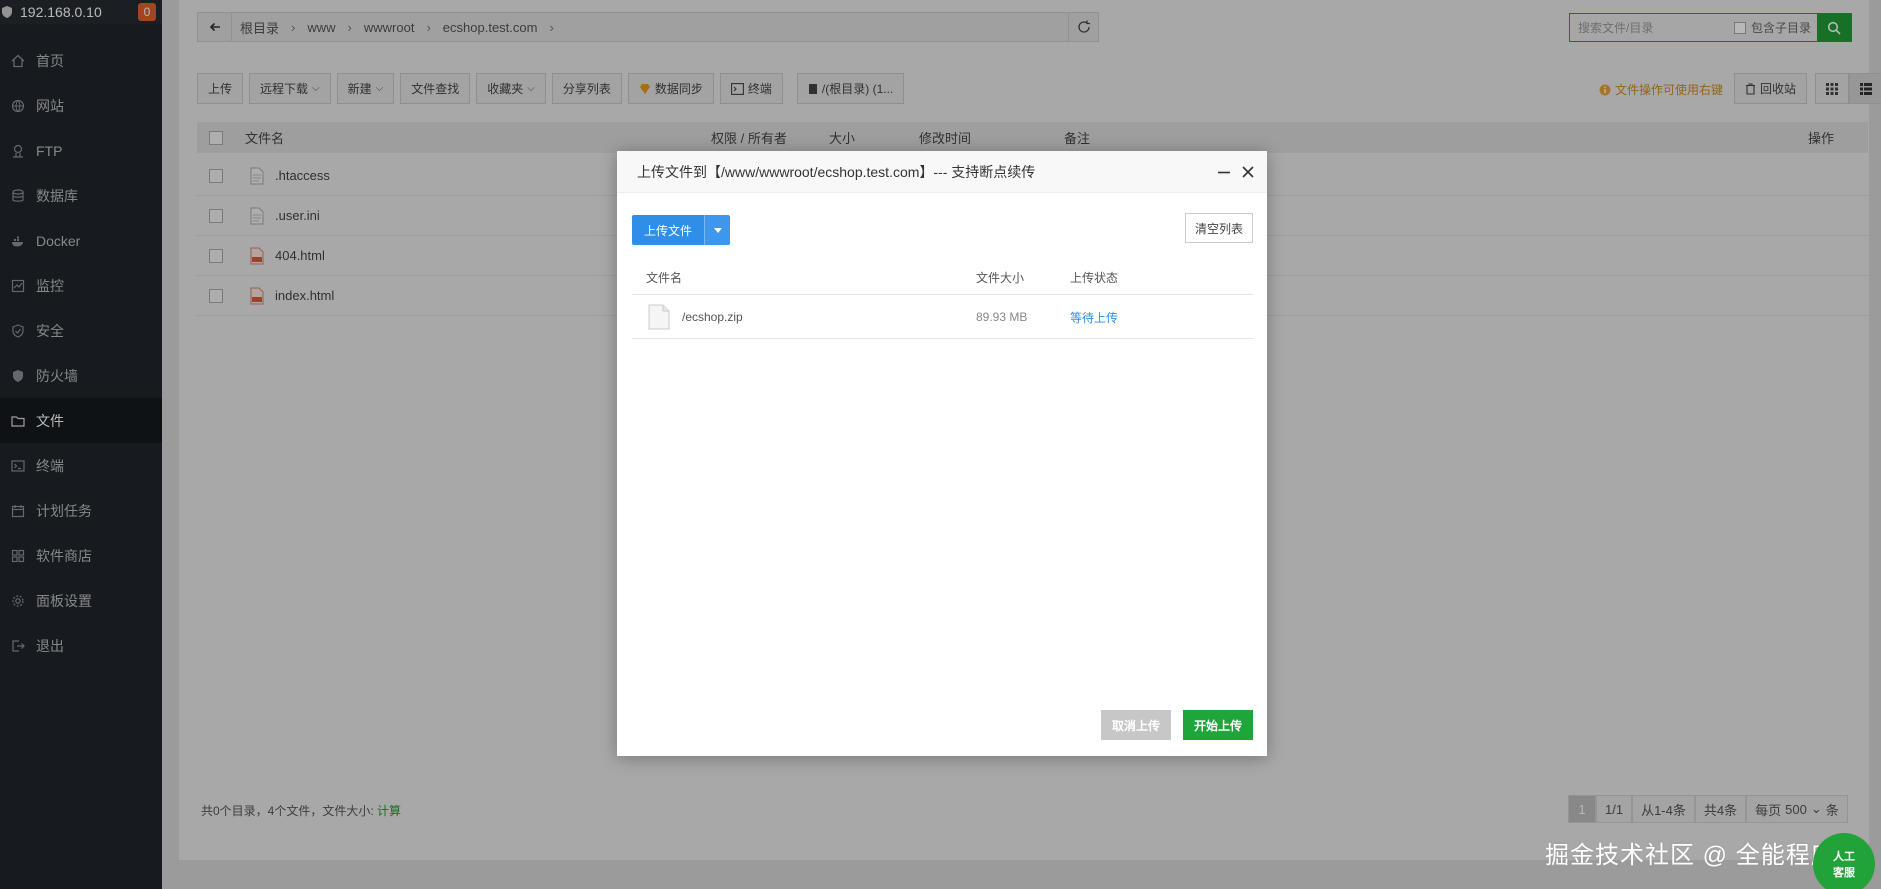  Describe the element at coordinates (1094, 317) in the screenshot. I see `upload-file-status: 等待上传` at that location.